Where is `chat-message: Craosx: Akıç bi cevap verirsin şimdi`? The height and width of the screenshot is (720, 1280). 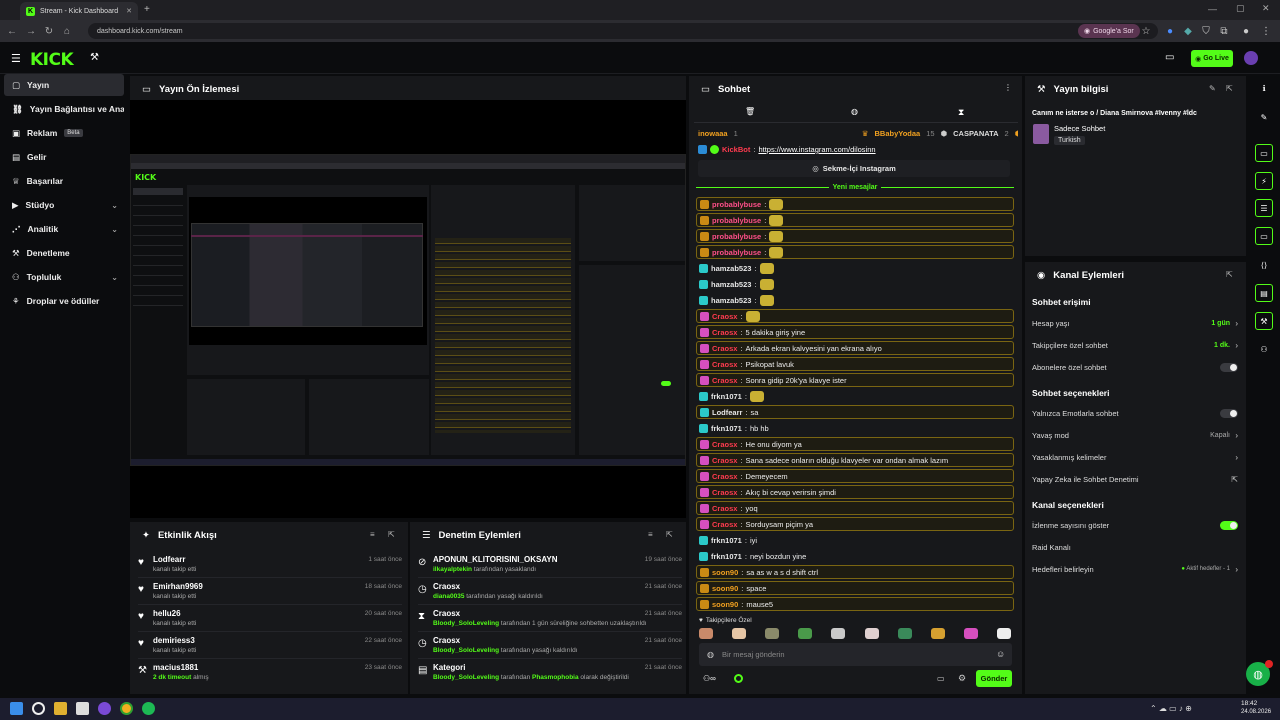 chat-message: Craosx: Akıç bi cevap verirsin şimdi is located at coordinates (855, 492).